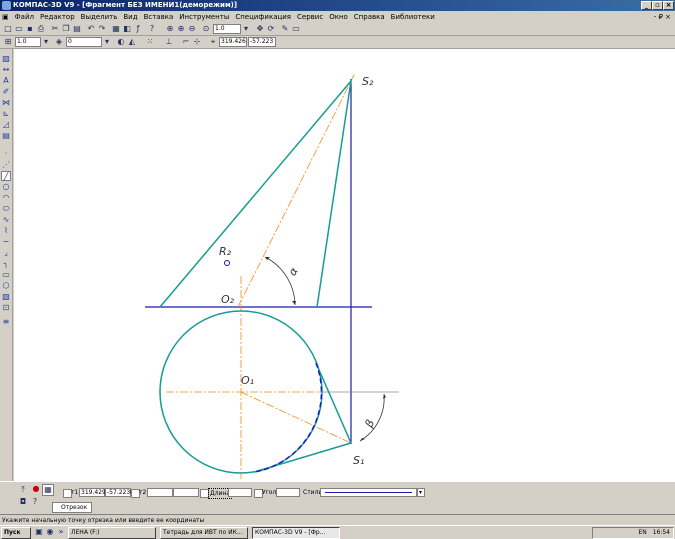 The width and height of the screenshot is (675, 539). Describe the element at coordinates (169, 42) in the screenshot. I see `local-cs-icon: ⊥` at that location.